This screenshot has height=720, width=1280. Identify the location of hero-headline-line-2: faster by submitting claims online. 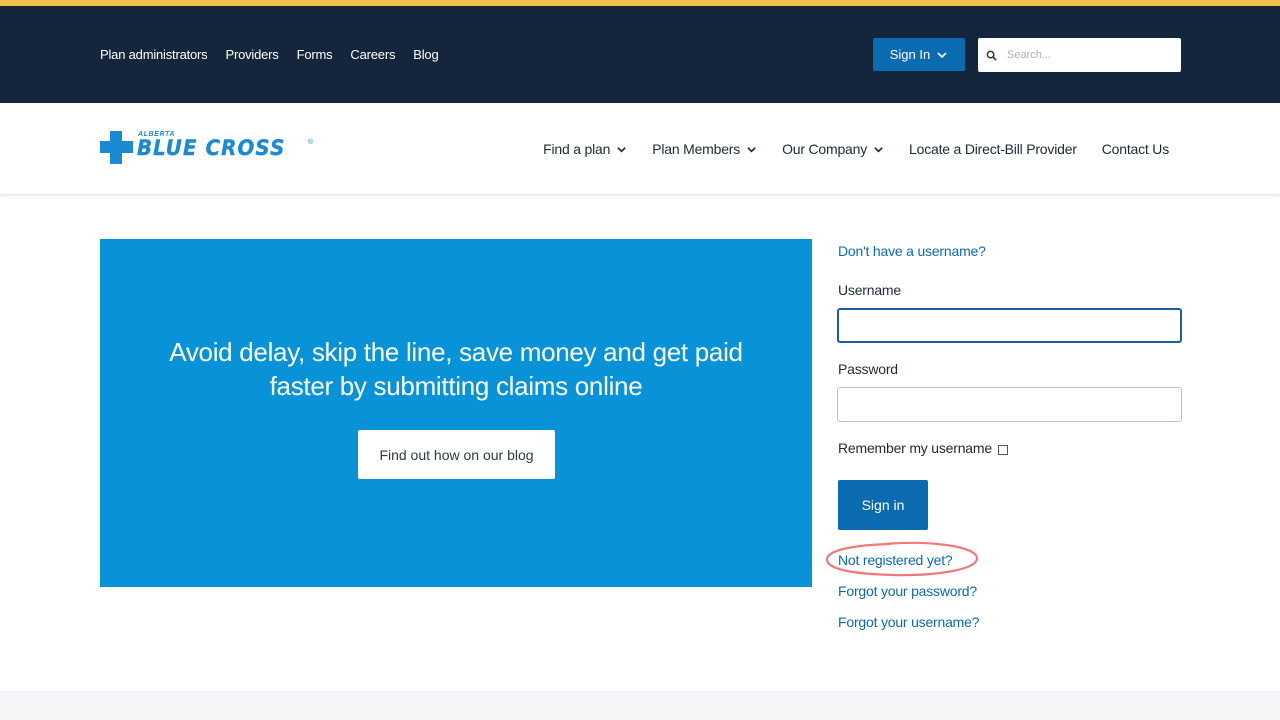
(456, 386).